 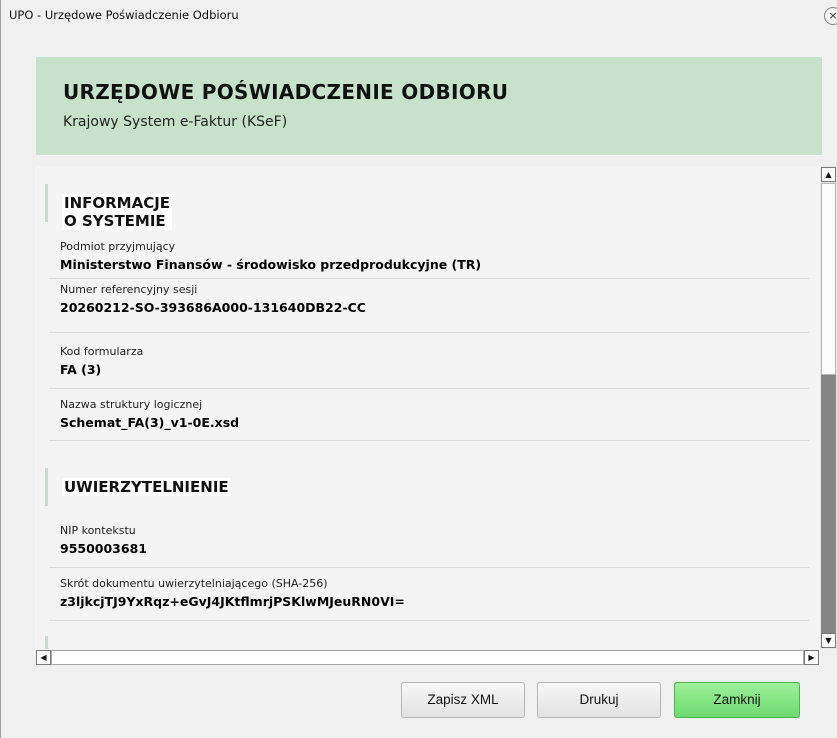 What do you see at coordinates (437, 540) in the screenshot?
I see `field-context-nip: NIP kontekstu 9550003681` at bounding box center [437, 540].